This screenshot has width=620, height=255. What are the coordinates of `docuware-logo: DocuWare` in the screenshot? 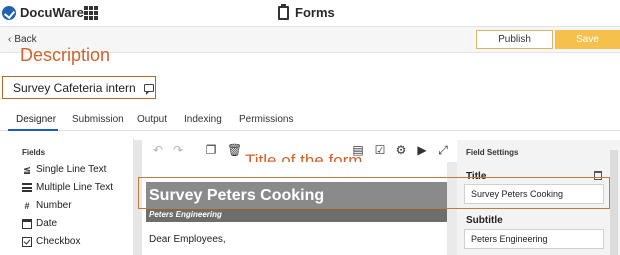 It's located at (43, 12).